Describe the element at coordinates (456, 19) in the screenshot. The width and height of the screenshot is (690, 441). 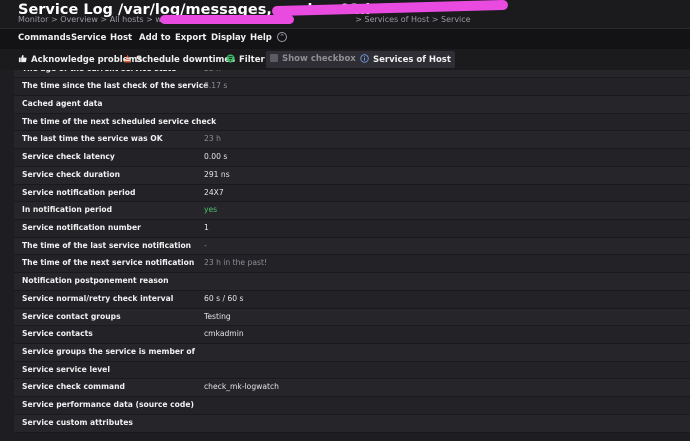
I see `breadcrumb-service: Service` at that location.